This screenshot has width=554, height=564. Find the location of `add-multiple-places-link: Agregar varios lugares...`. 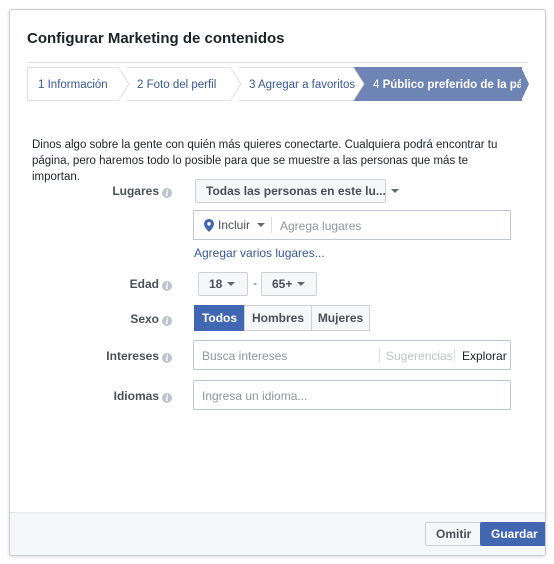

add-multiple-places-link: Agregar varios lugares... is located at coordinates (259, 253).